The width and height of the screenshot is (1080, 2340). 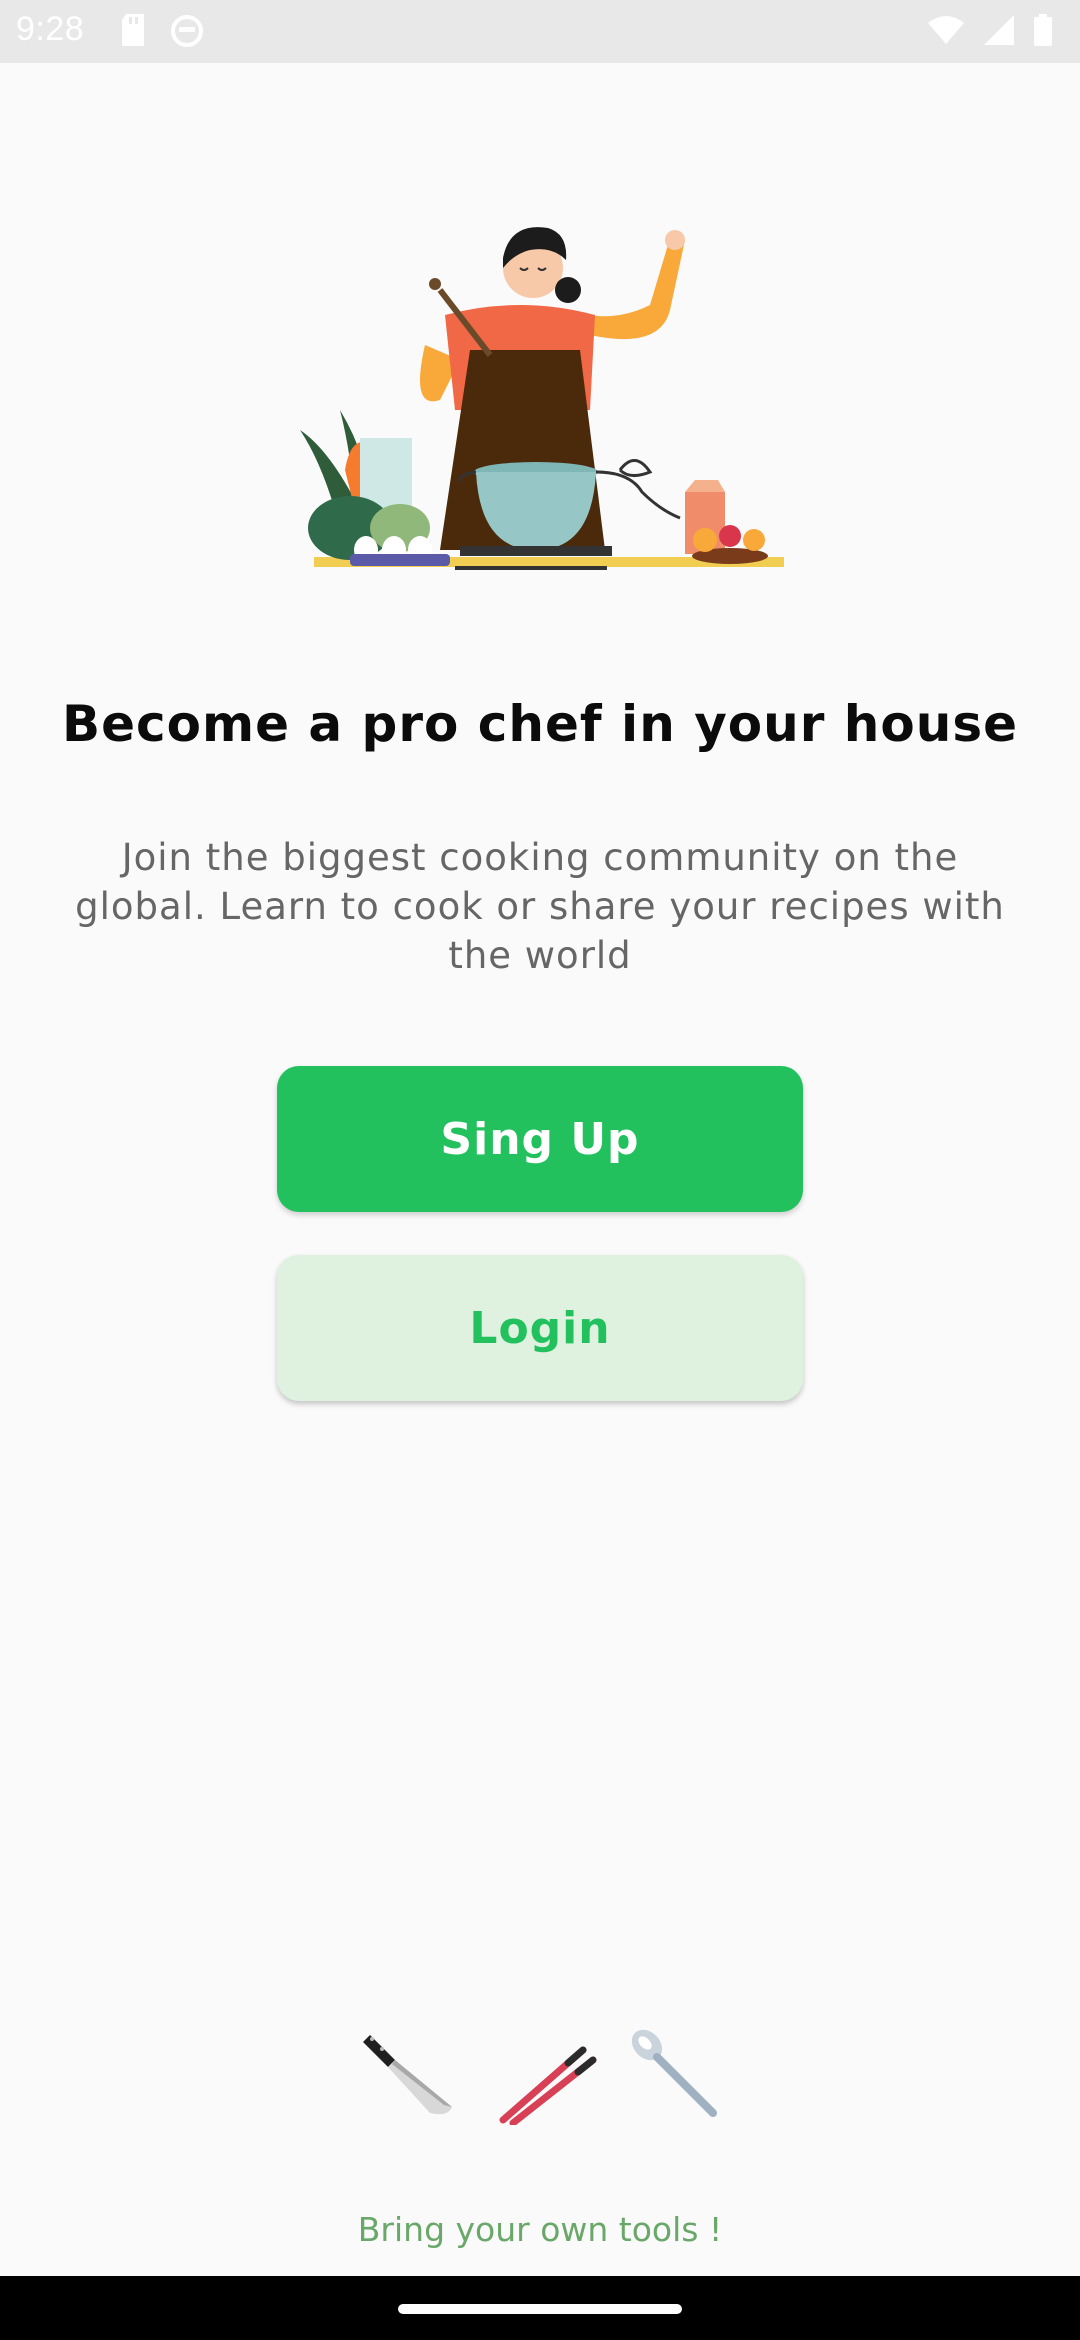 I want to click on status-bar: 9:28, so click(x=540, y=31).